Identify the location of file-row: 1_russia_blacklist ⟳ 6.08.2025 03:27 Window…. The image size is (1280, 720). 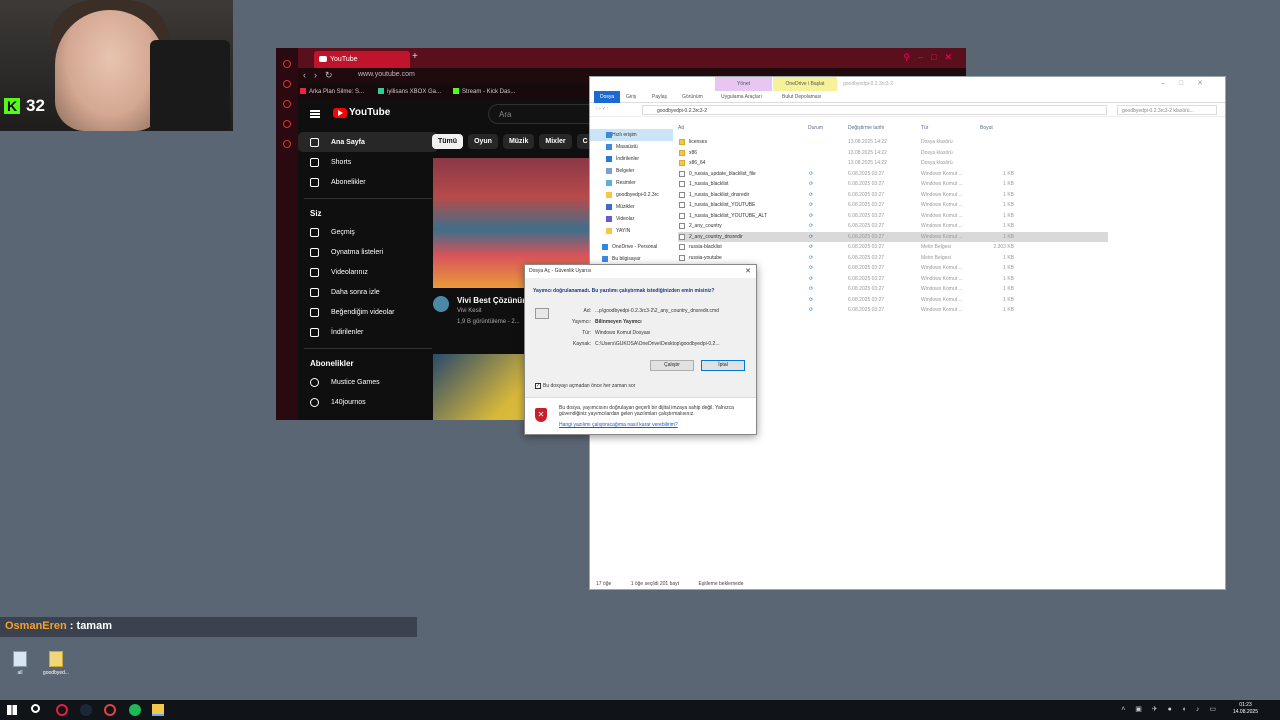
(893, 184).